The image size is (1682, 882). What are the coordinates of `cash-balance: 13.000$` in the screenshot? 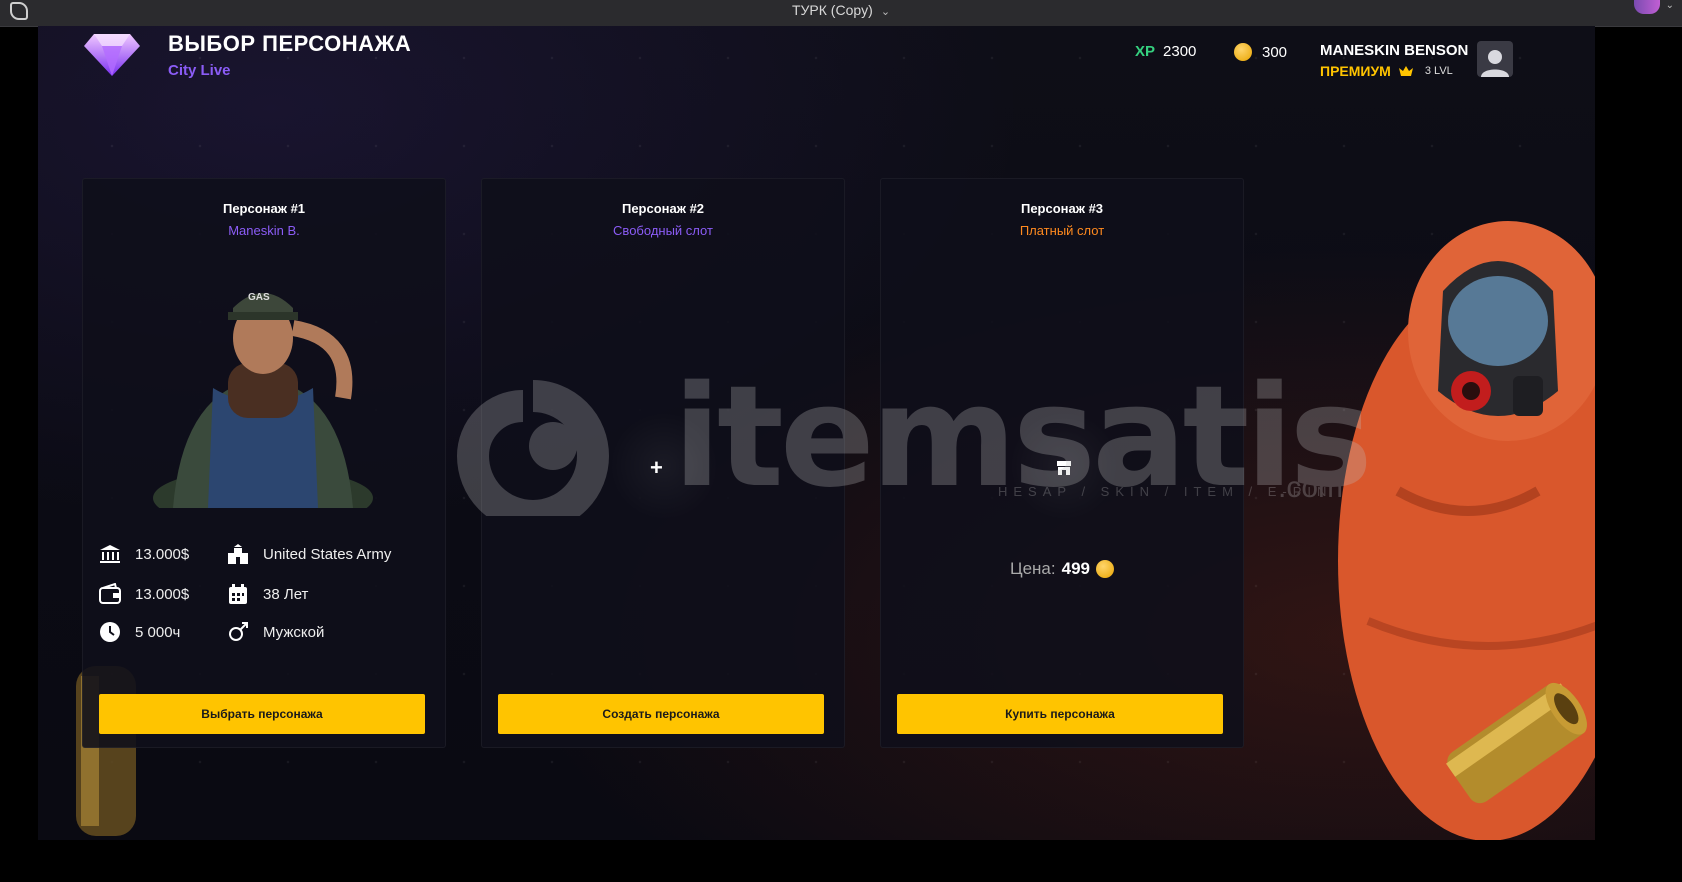 It's located at (144, 594).